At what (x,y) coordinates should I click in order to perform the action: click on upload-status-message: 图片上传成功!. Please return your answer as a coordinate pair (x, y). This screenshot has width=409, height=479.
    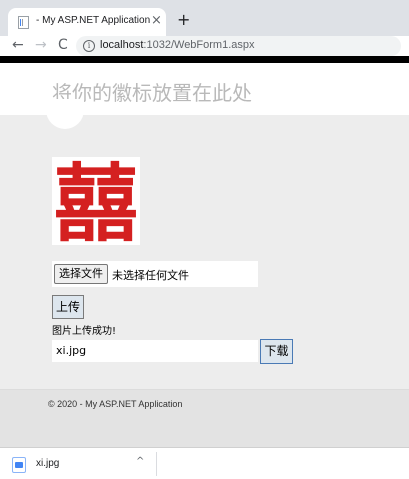
    Looking at the image, I should click on (84, 331).